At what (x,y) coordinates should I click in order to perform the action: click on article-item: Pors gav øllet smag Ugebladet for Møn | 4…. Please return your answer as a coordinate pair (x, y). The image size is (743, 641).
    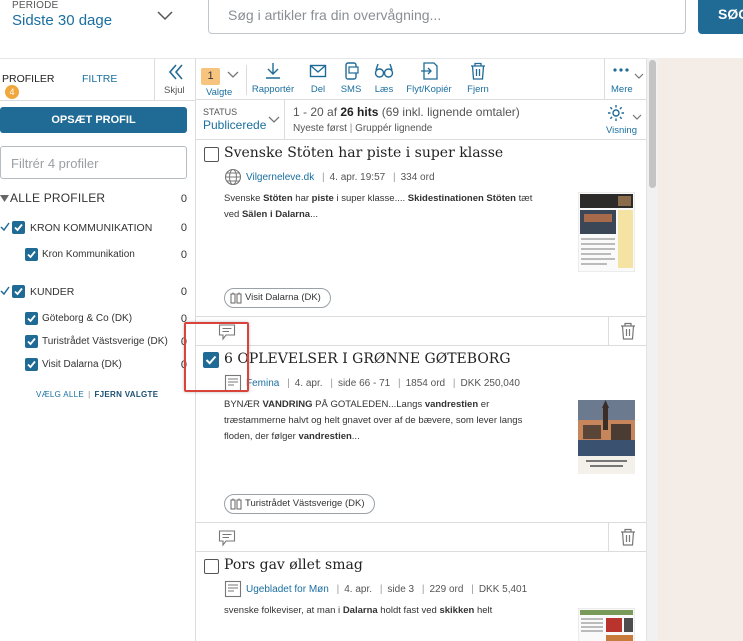
    Looking at the image, I should click on (421, 596).